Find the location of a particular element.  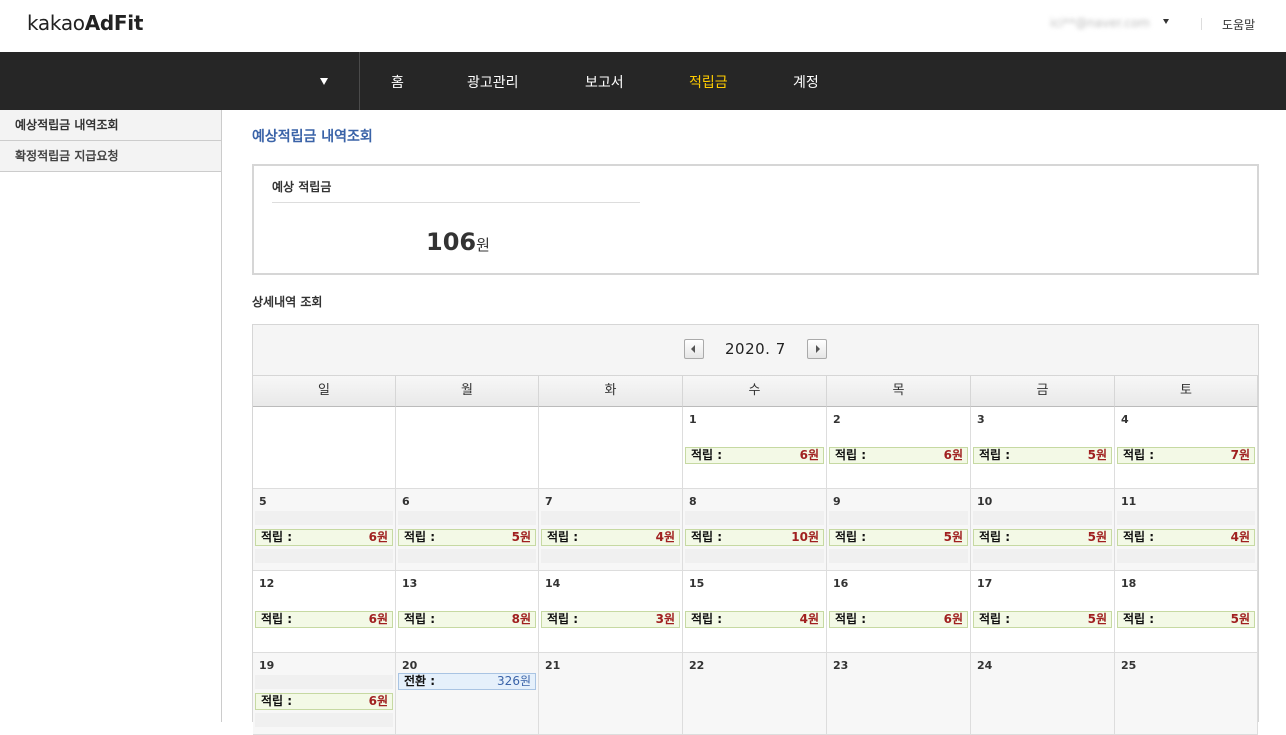

calendar-day: 18 적립 : 5원 is located at coordinates (1186, 612).